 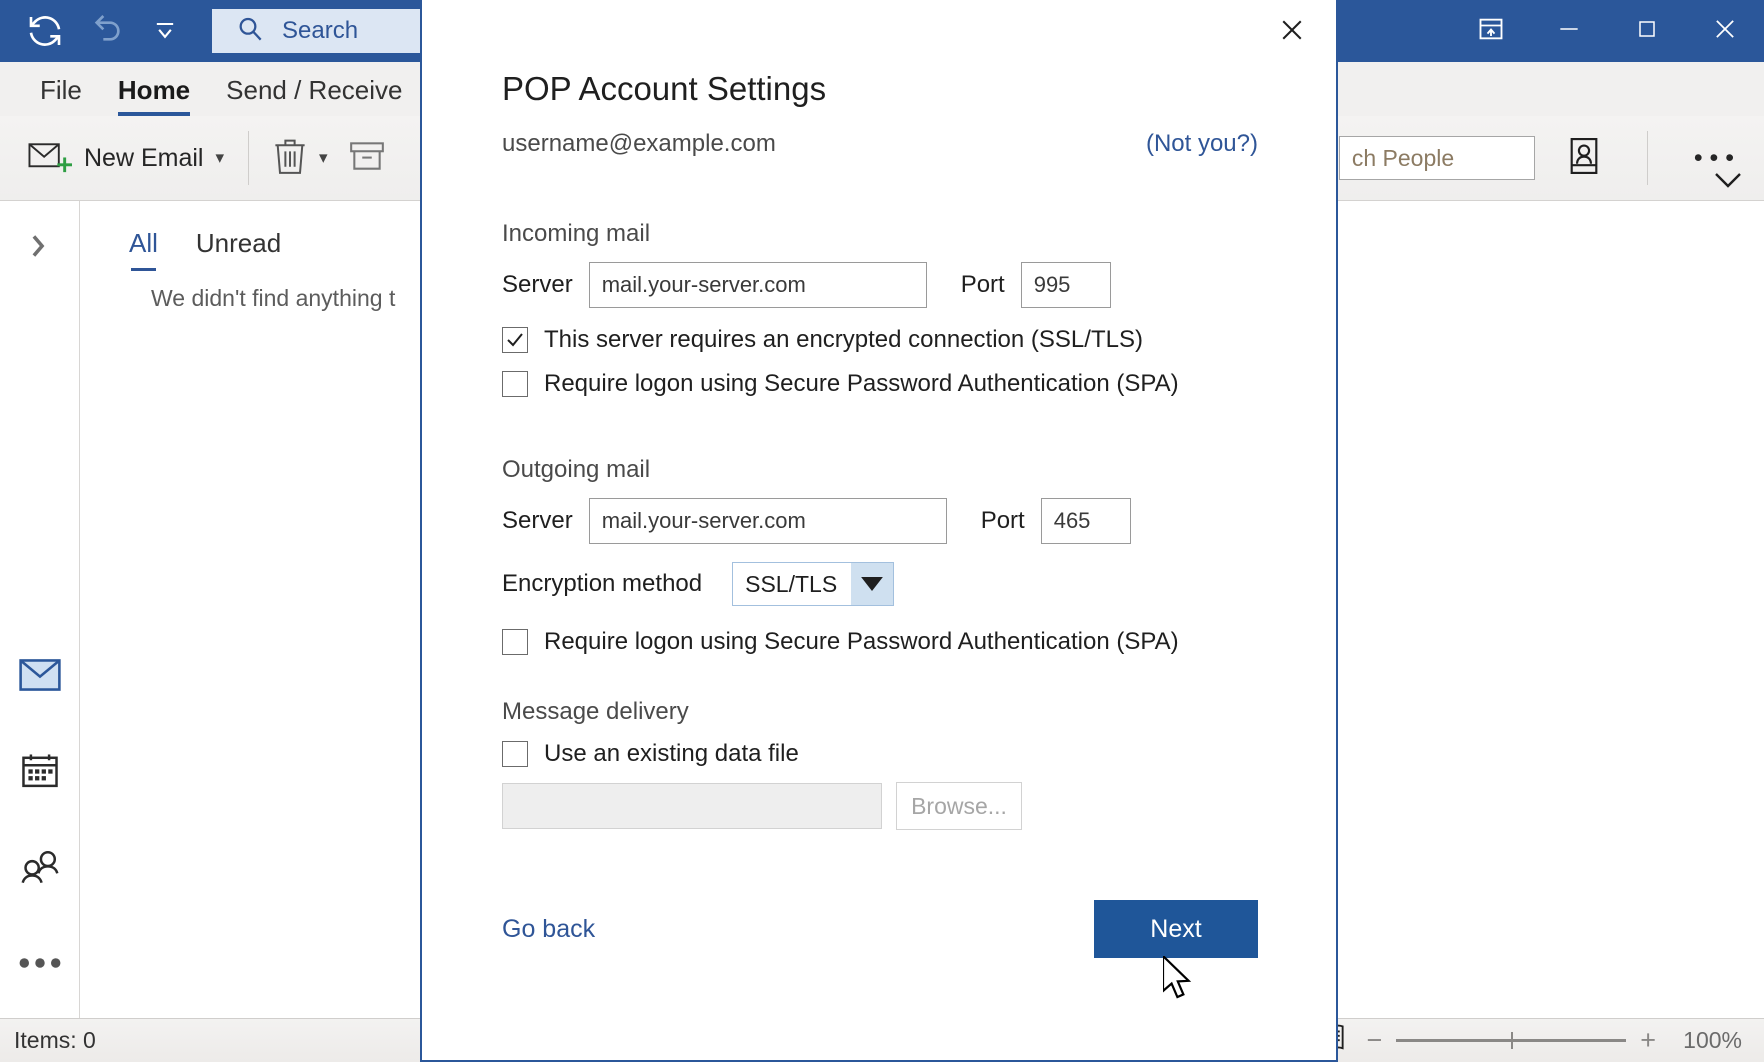 I want to click on outgoing-server-label: Server, so click(x=537, y=520).